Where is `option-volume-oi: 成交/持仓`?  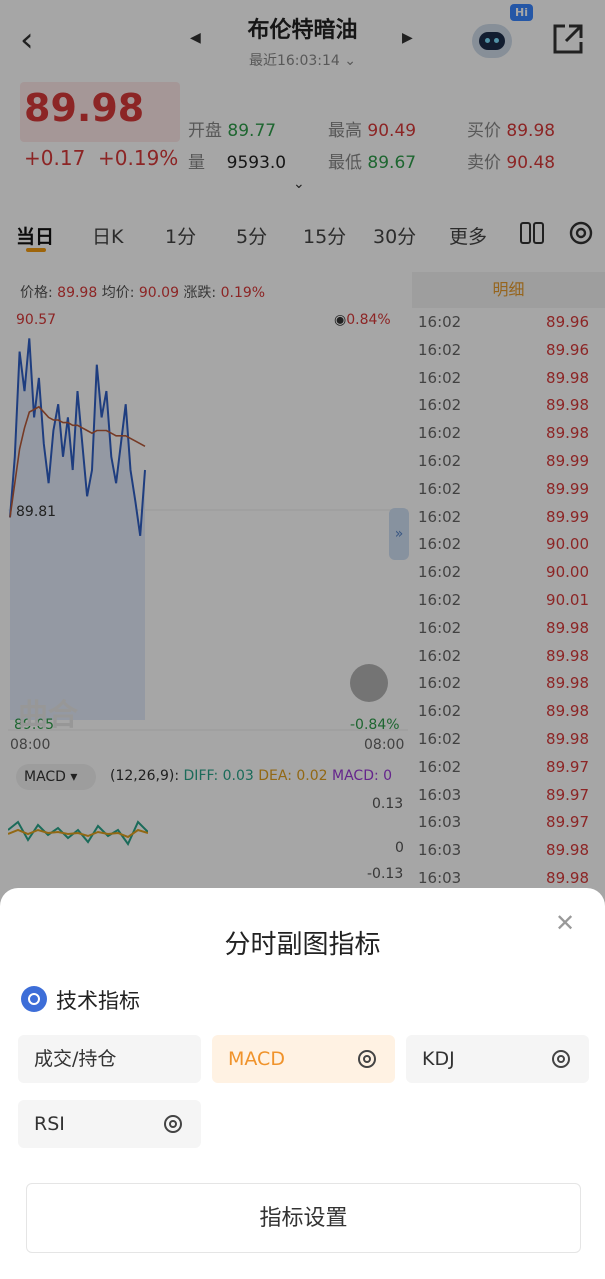 option-volume-oi: 成交/持仓 is located at coordinates (109, 1059).